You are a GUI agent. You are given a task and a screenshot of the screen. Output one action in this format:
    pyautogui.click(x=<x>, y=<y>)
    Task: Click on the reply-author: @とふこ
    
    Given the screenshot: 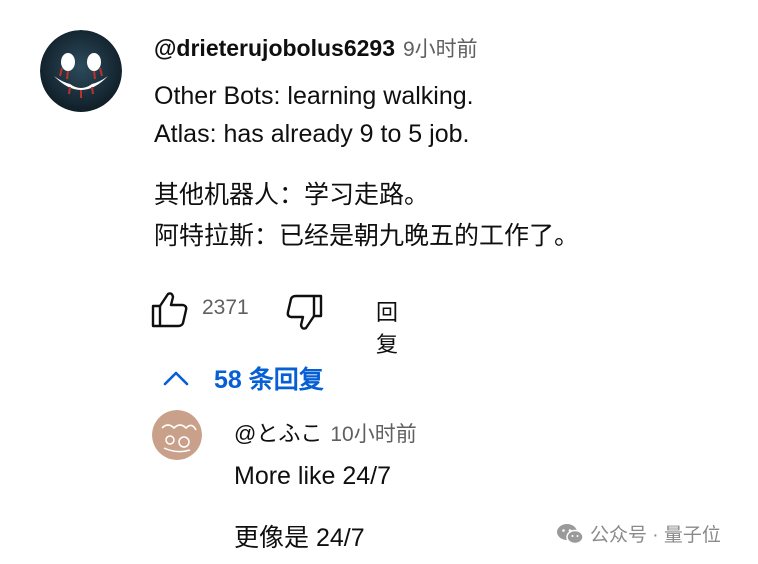 What is the action you would take?
    pyautogui.click(x=278, y=432)
    